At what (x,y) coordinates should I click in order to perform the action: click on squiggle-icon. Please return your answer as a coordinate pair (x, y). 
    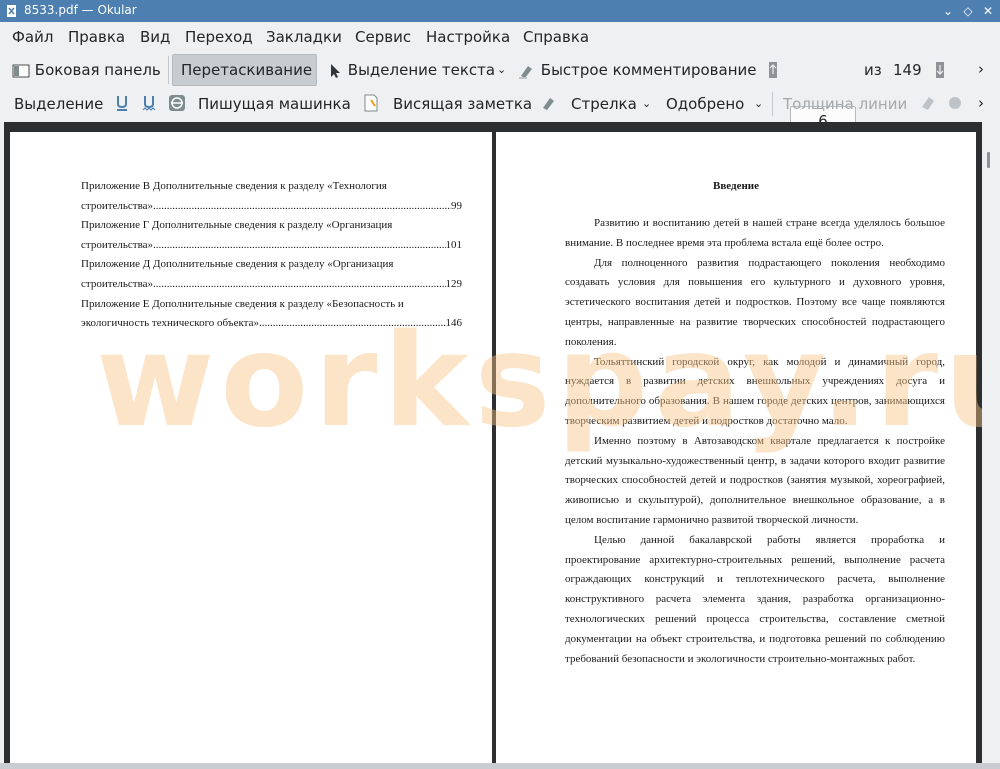
    Looking at the image, I should click on (149, 103).